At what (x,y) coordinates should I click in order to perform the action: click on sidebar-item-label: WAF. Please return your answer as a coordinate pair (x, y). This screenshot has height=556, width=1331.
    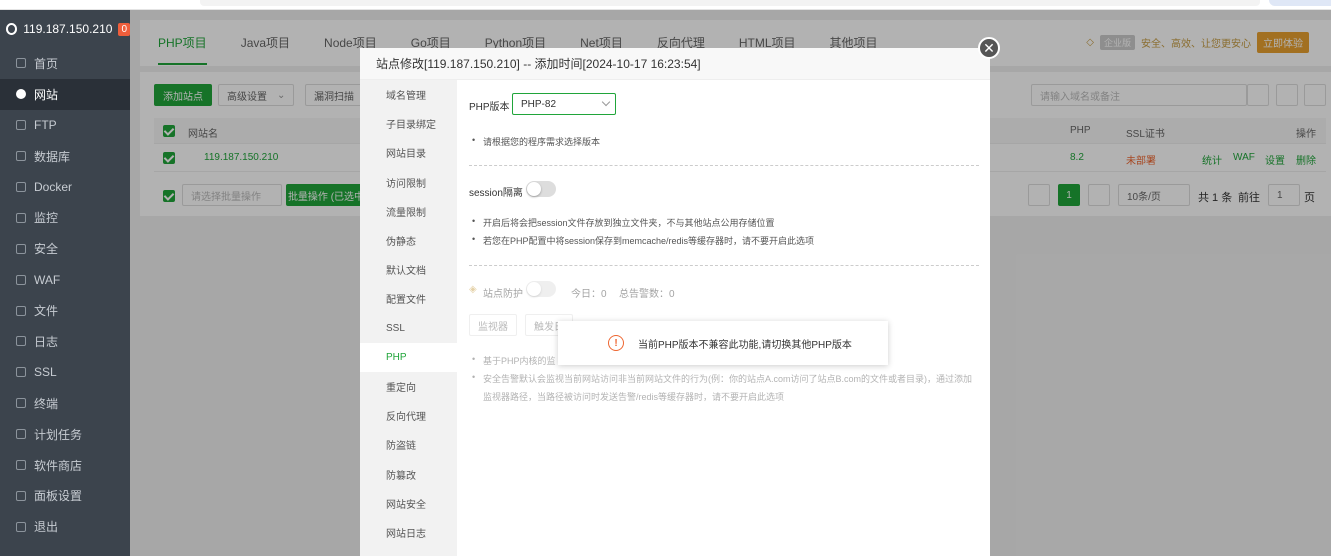
    Looking at the image, I should click on (47, 279).